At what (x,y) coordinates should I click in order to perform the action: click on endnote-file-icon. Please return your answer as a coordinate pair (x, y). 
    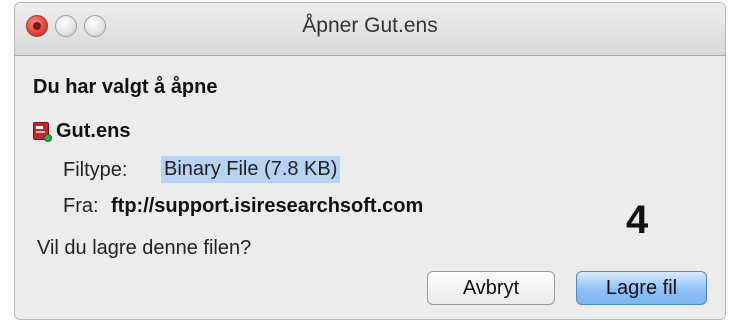
    Looking at the image, I should click on (42, 131).